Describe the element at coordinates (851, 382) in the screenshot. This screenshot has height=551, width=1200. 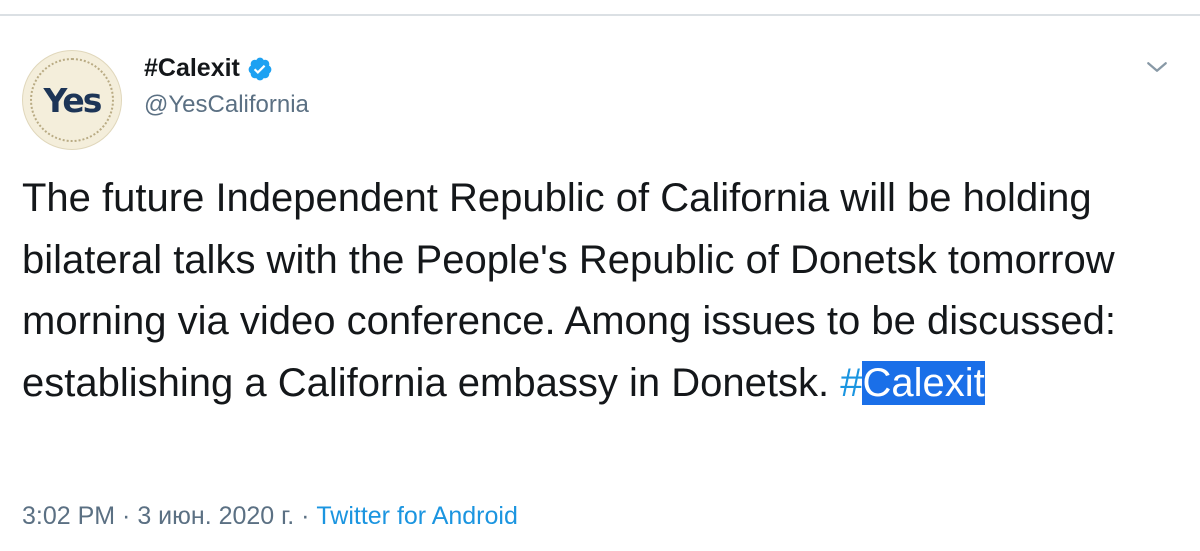
I see `hashtag-symbol: #` at that location.